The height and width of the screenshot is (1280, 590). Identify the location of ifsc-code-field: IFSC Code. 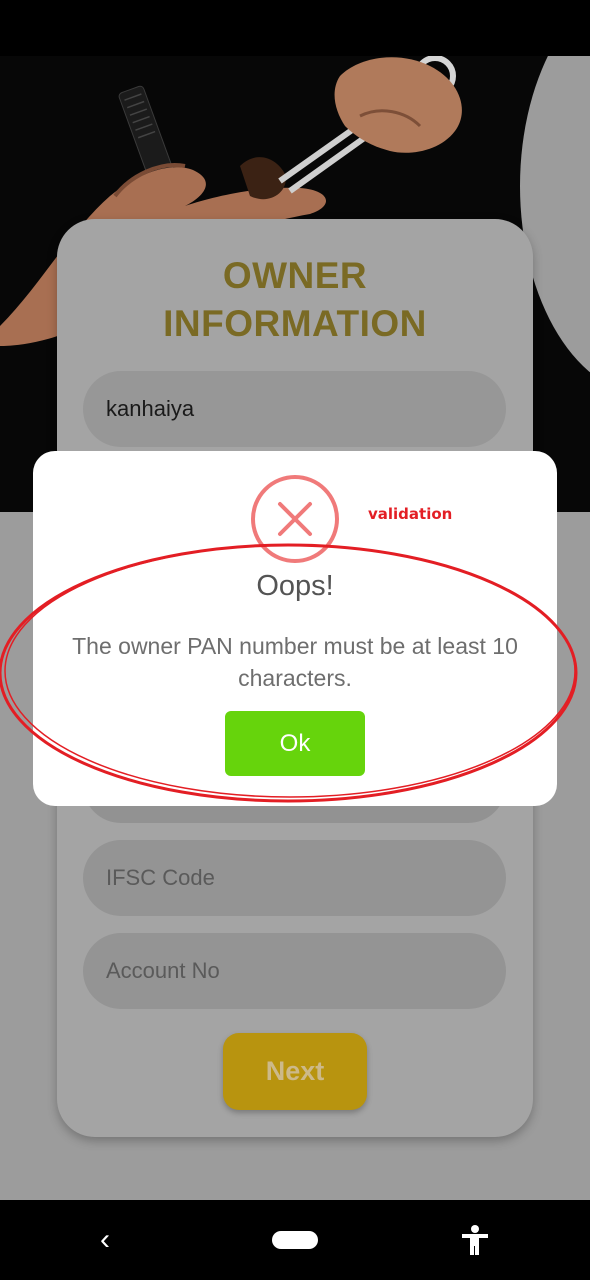
(294, 878).